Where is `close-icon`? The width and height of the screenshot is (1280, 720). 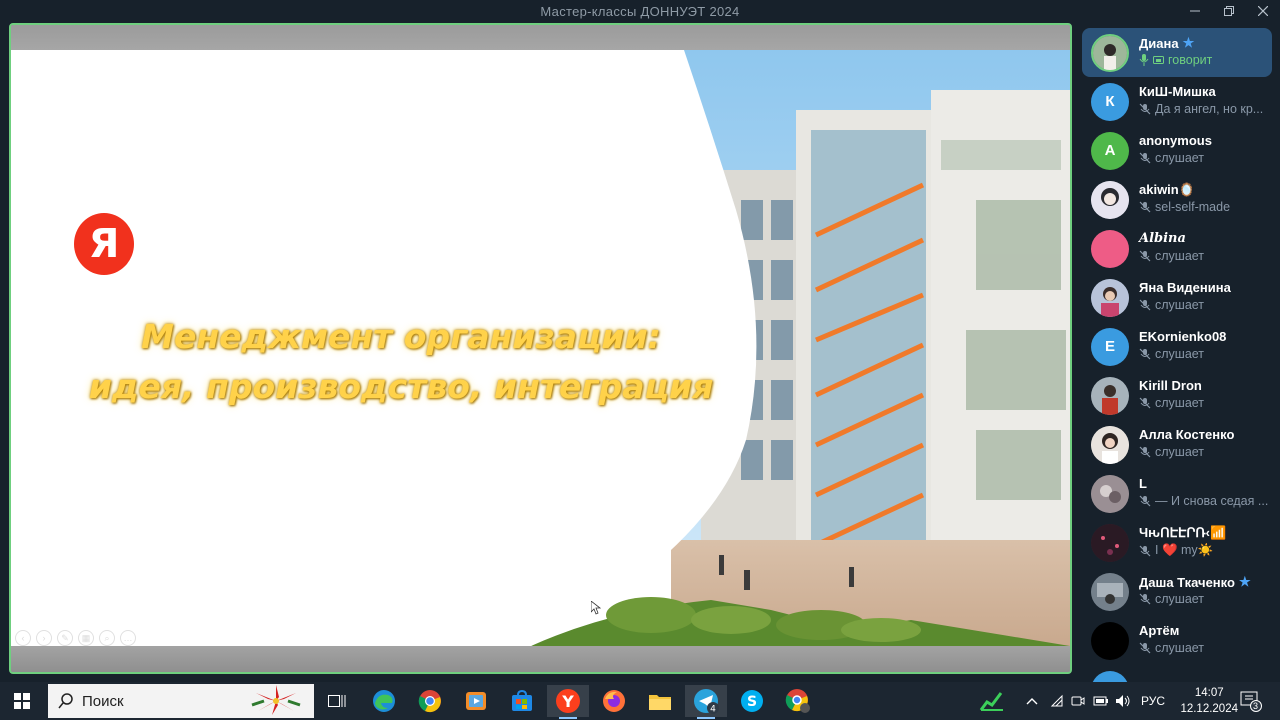
close-icon is located at coordinates (1263, 11).